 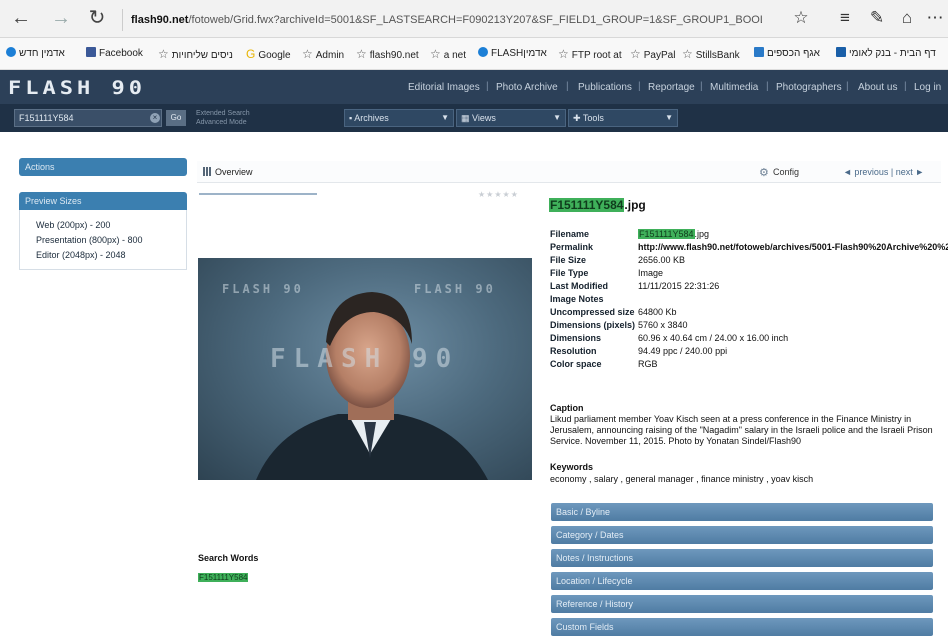 I want to click on url-host: flash90.net, so click(x=160, y=20).